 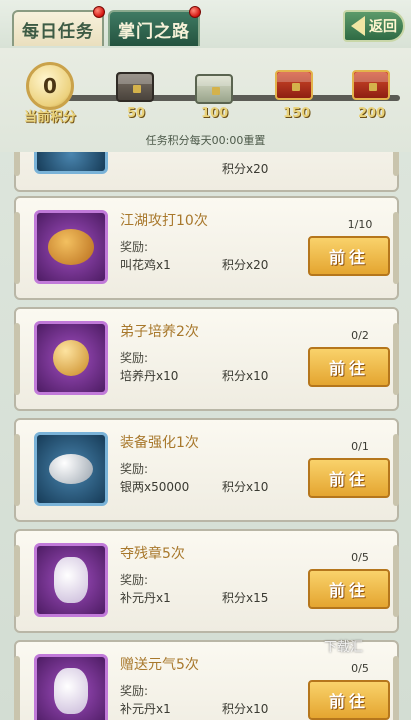 What do you see at coordinates (206, 359) in the screenshot?
I see `task-card: 弟子培养2次 奖励: 培养丹x10 积分x10 0/2 前往` at bounding box center [206, 359].